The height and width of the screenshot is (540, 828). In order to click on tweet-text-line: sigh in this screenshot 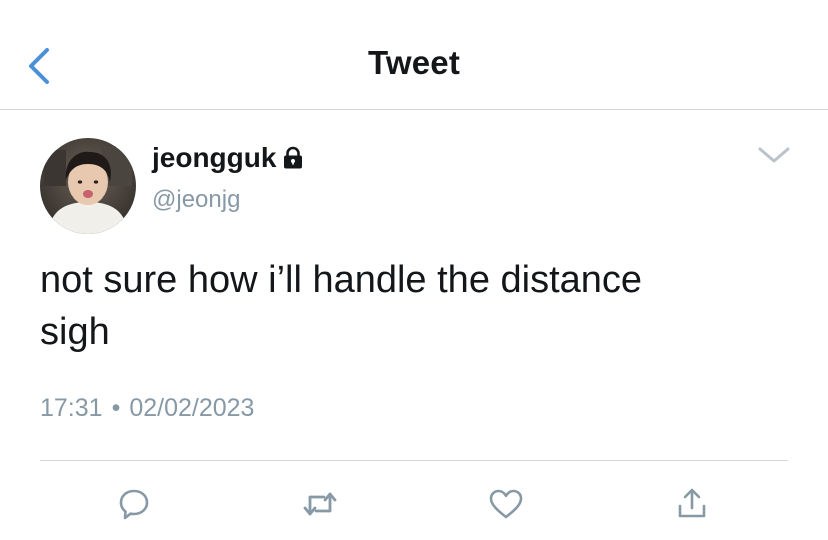, I will do `click(75, 332)`.